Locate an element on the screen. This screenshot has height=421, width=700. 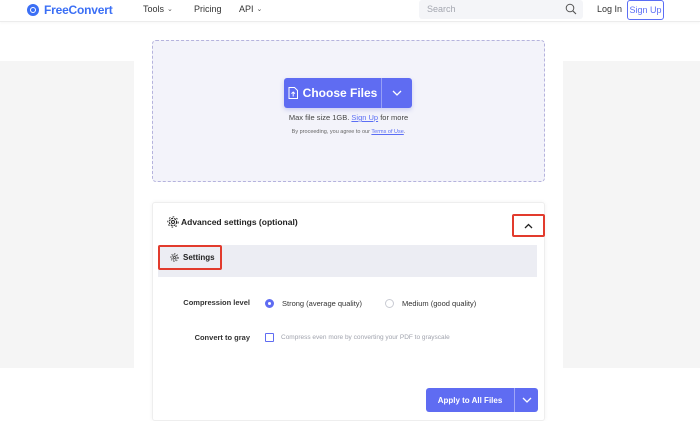
max-file-size-note: Max file size 1GB. Sign Up for more is located at coordinates (348, 117).